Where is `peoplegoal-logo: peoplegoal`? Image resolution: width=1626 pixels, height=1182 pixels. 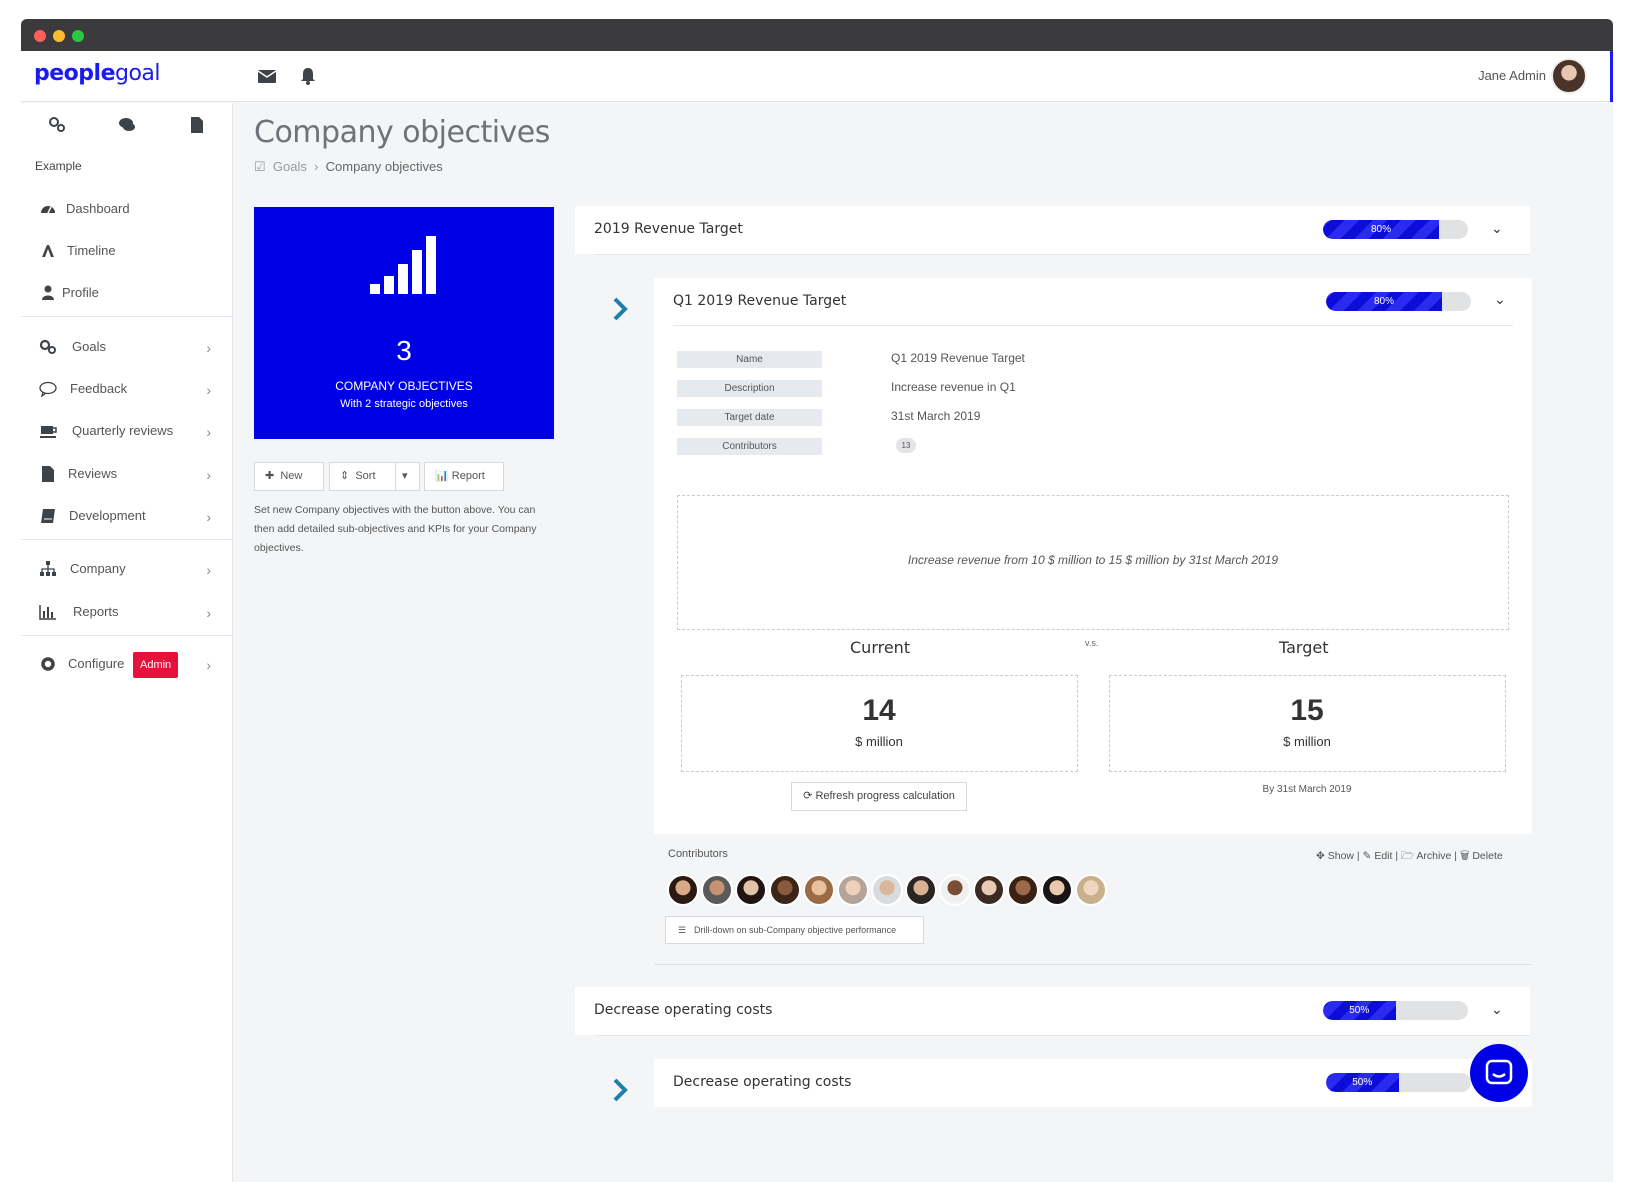 peoplegoal-logo: peoplegoal is located at coordinates (97, 73).